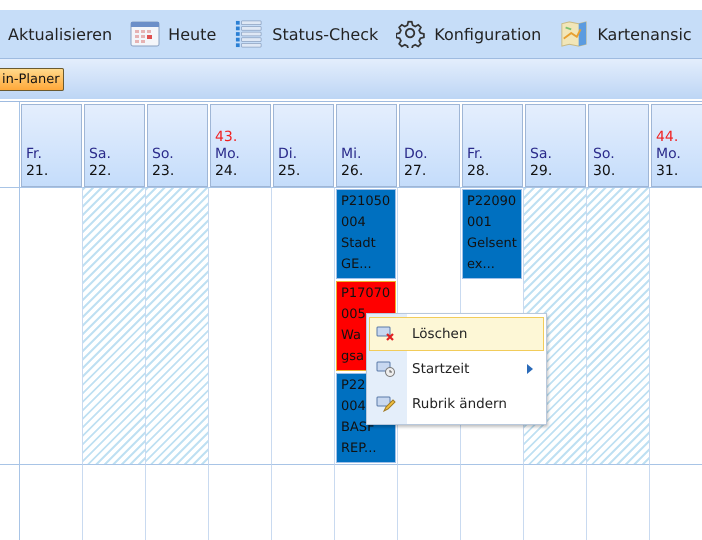  I want to click on date-label: 31., so click(668, 171).